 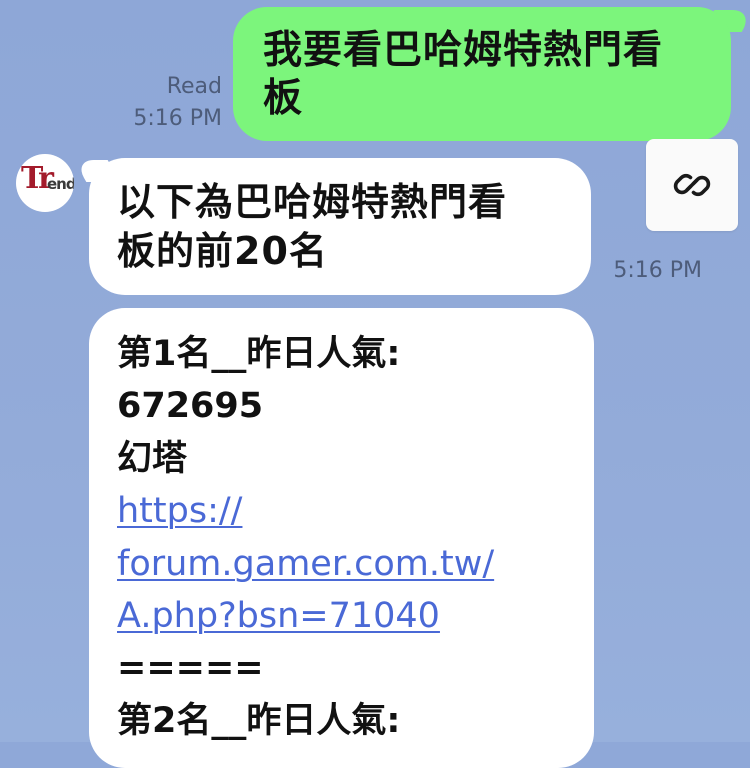 I want to click on outgoing-message-bubble: 我要看巴哈姆特熱門看 板, so click(x=482, y=74).